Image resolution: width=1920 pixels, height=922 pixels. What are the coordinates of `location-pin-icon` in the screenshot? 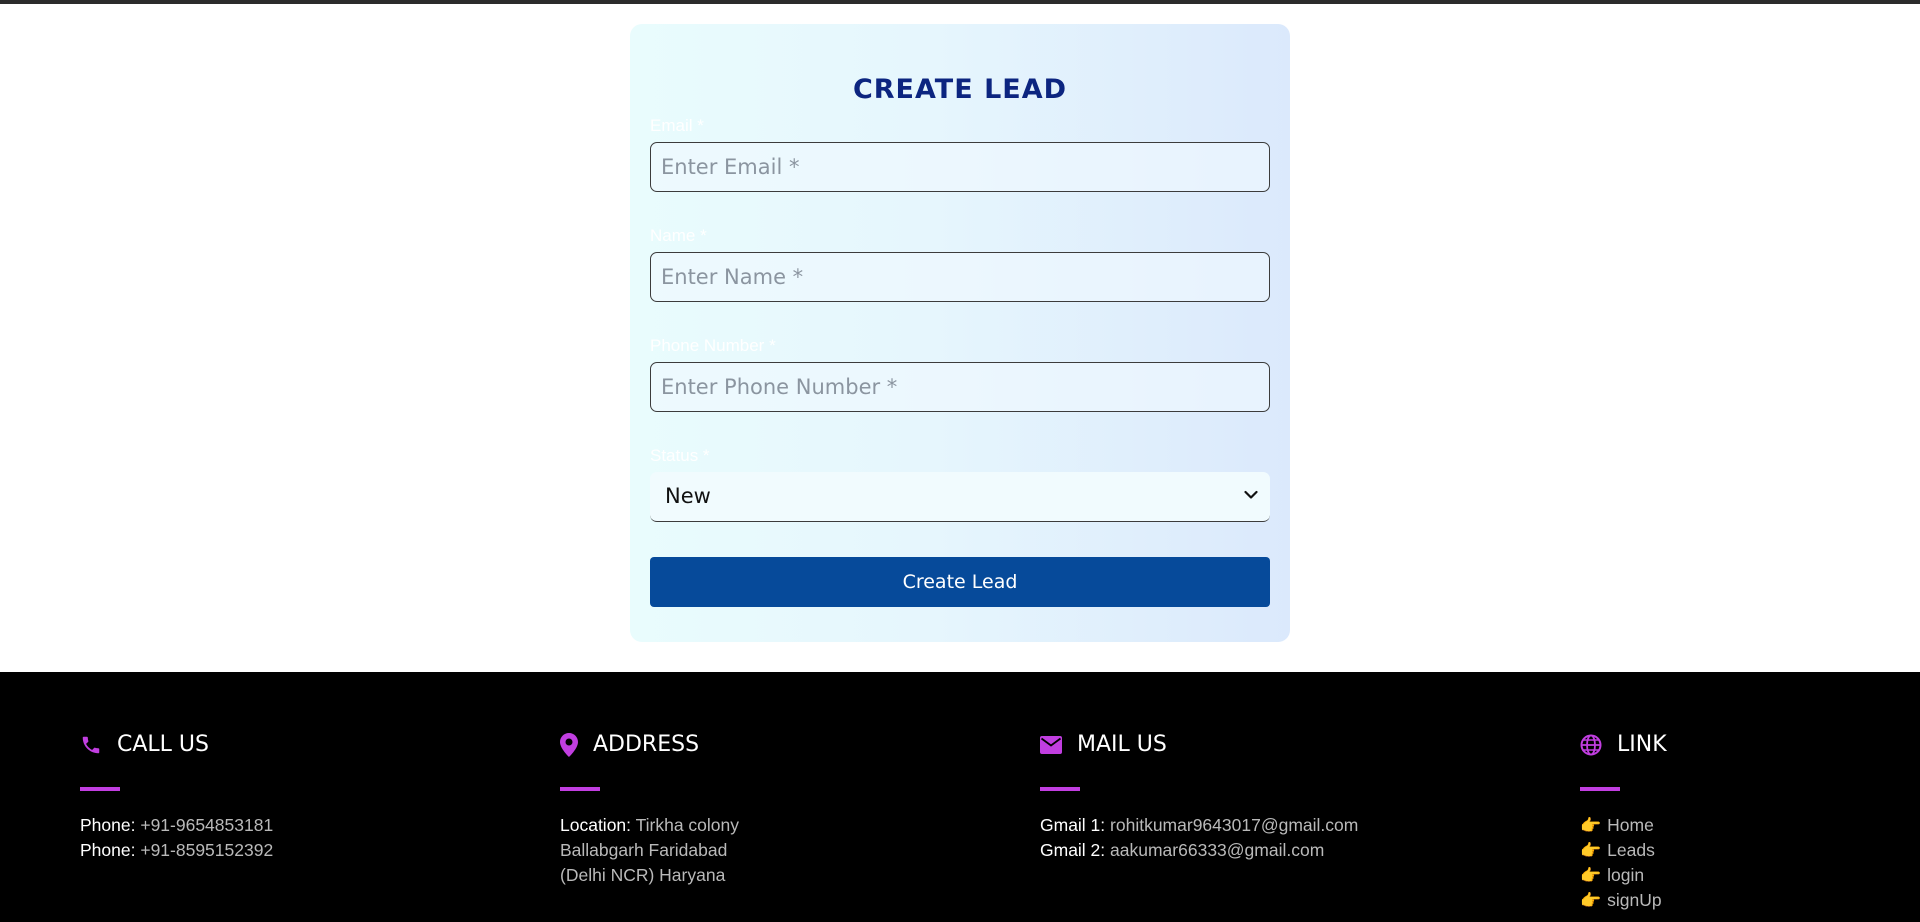 It's located at (569, 744).